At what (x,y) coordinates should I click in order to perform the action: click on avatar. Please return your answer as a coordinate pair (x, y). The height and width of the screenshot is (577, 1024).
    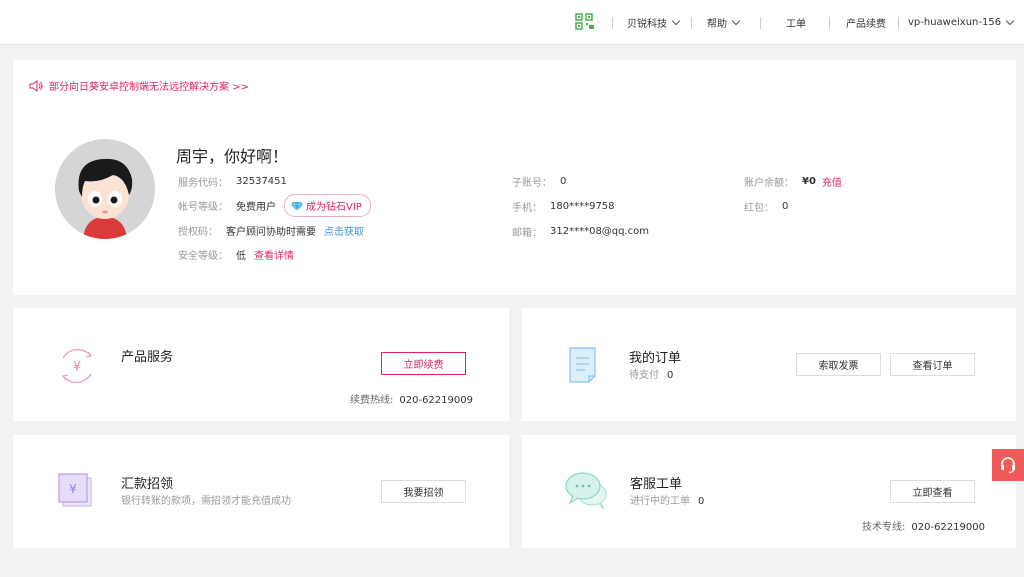
    Looking at the image, I should click on (105, 189).